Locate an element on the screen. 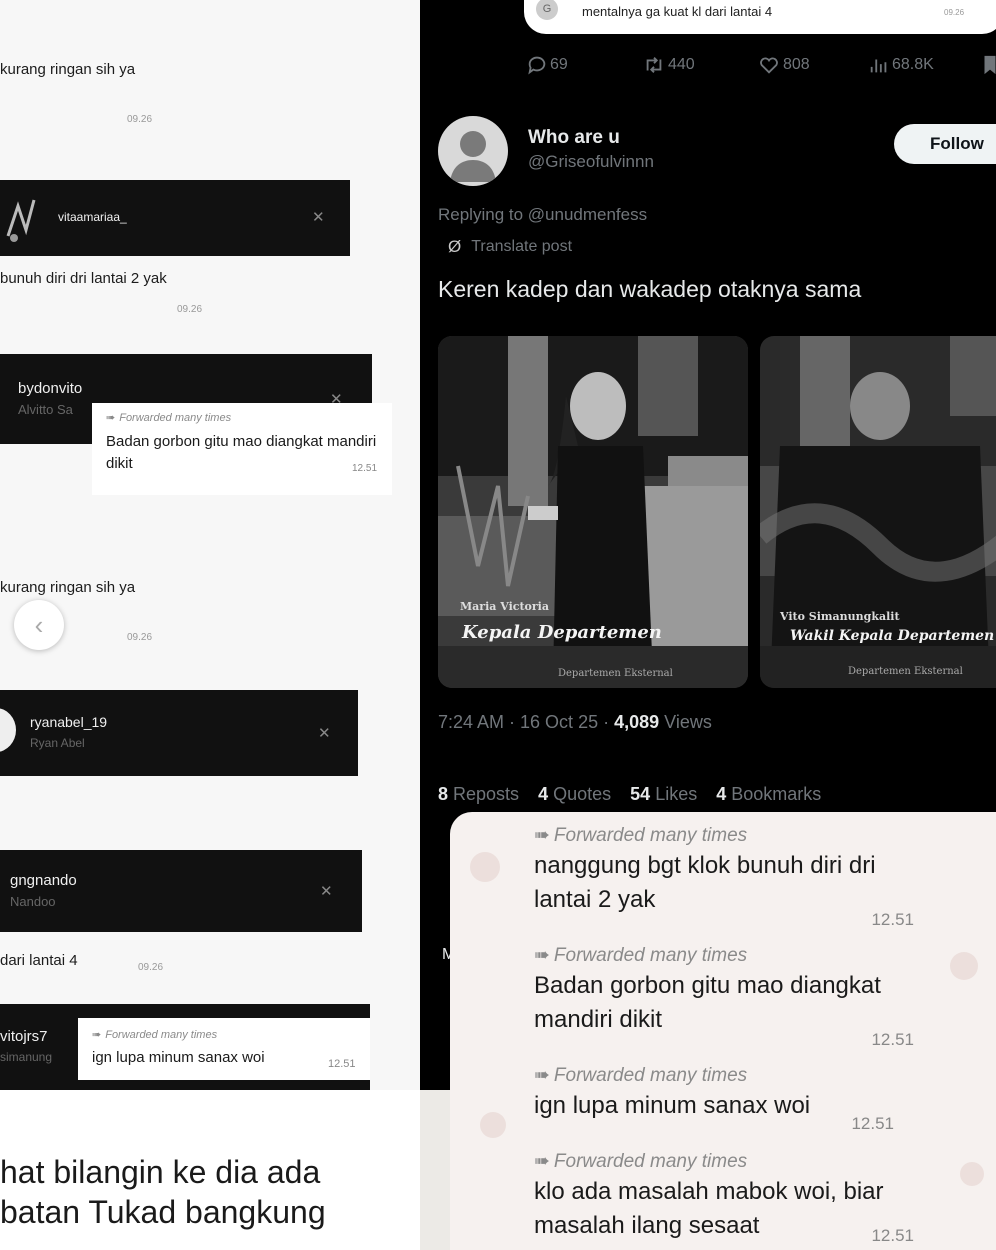 Image resolution: width=996 pixels, height=1250 pixels. quoted-text: mentalnya ga kuat kl dari lantai 4 is located at coordinates (677, 11).